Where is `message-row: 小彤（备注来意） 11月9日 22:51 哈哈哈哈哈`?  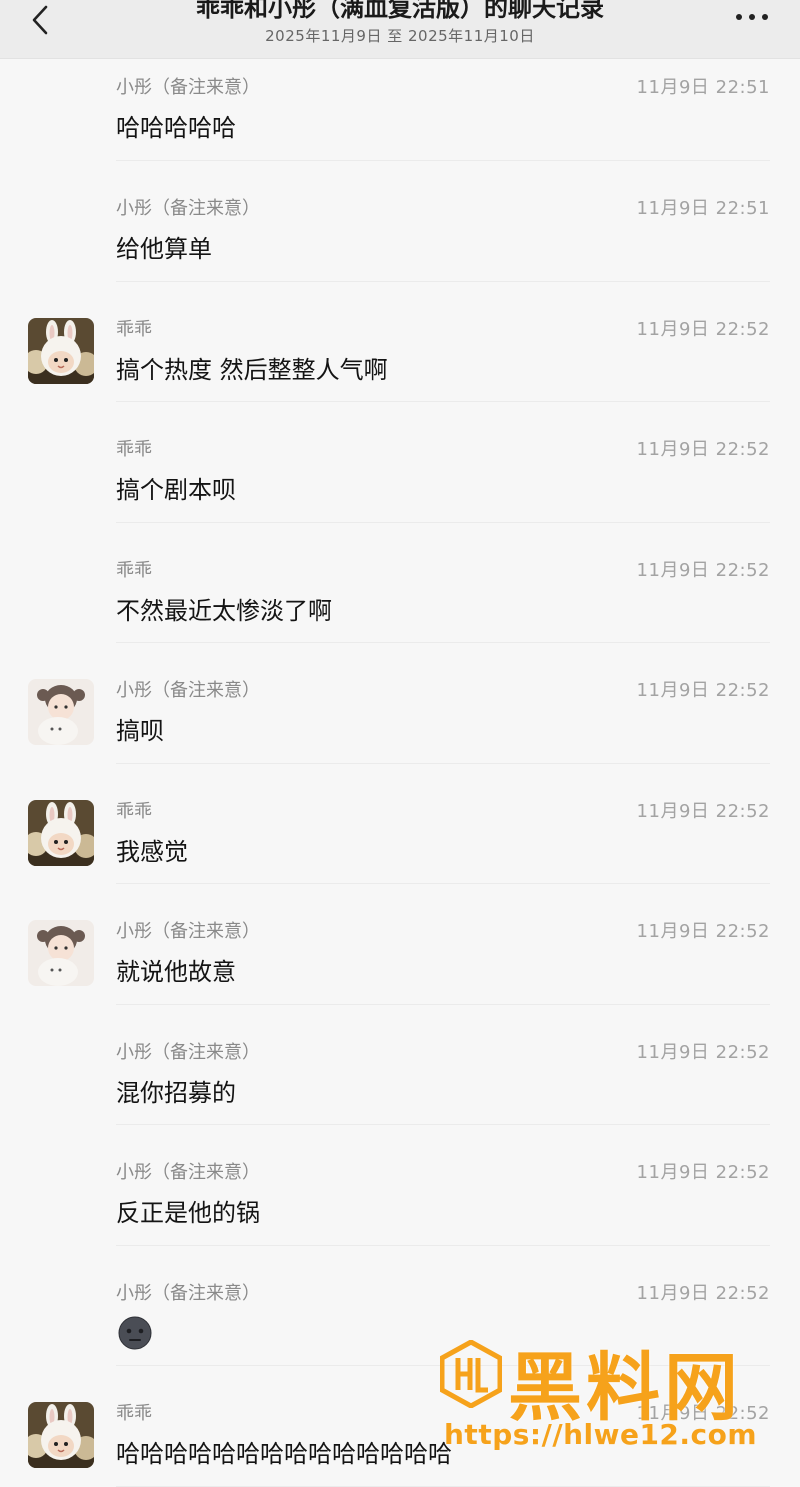
message-row: 小彤（备注来意） 11月9日 22:51 哈哈哈哈哈 is located at coordinates (400, 109).